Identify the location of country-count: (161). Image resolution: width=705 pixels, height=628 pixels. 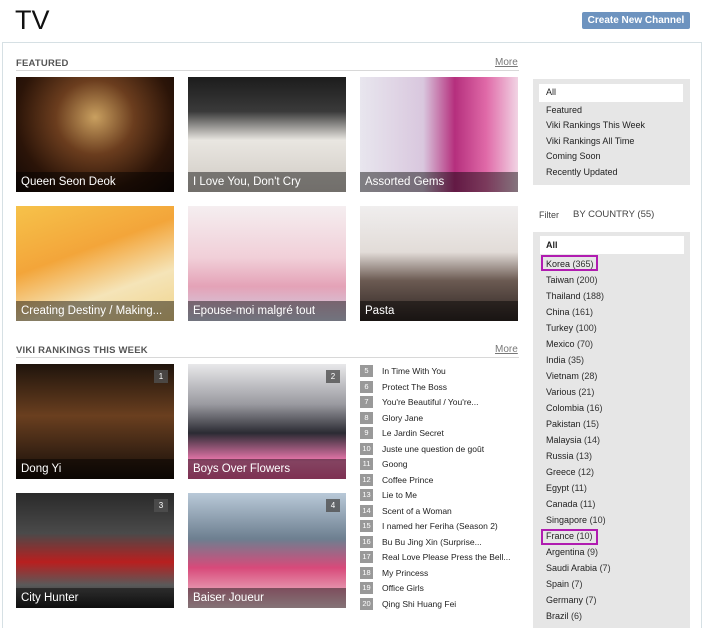
(583, 312).